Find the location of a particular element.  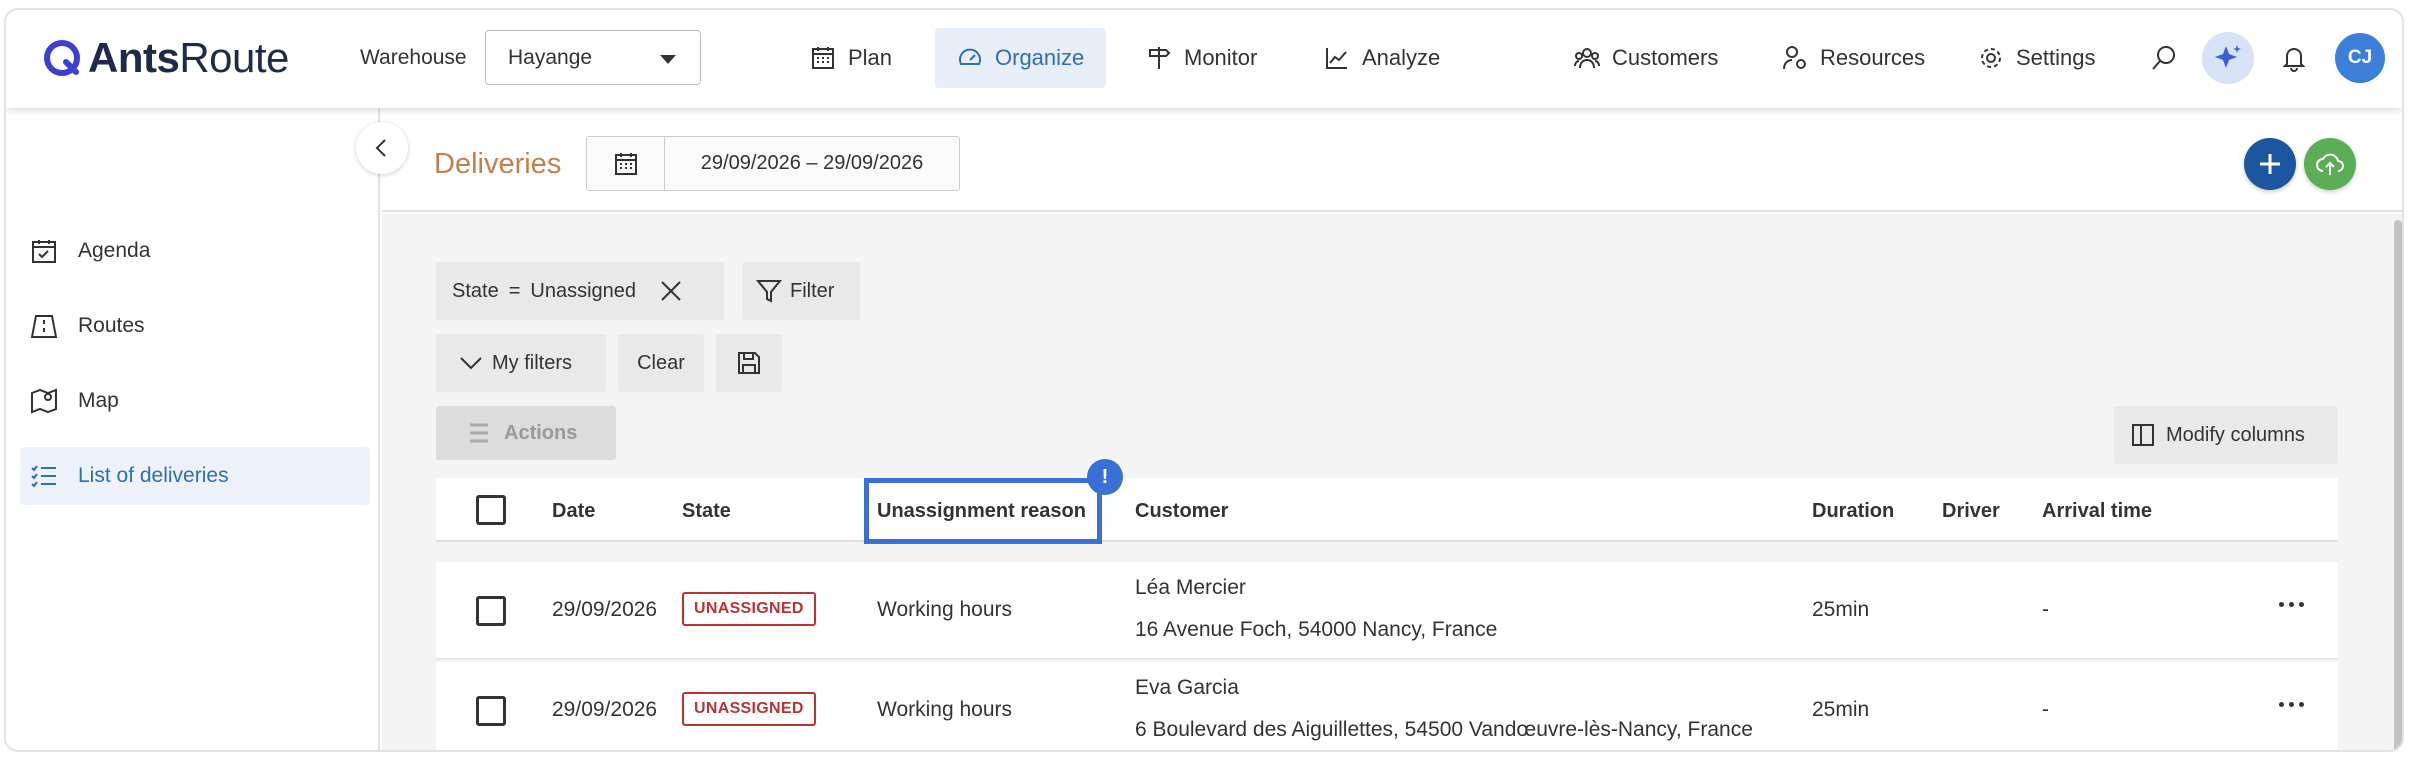

warehouse-select: Hayange is located at coordinates (593, 57).